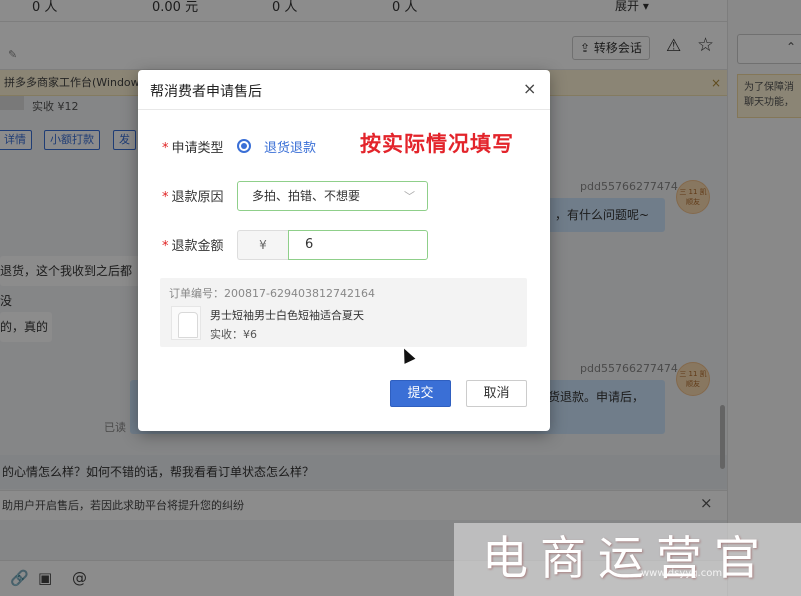 The height and width of the screenshot is (596, 801). Describe the element at coordinates (262, 245) in the screenshot. I see `currency-prefix: ¥` at that location.